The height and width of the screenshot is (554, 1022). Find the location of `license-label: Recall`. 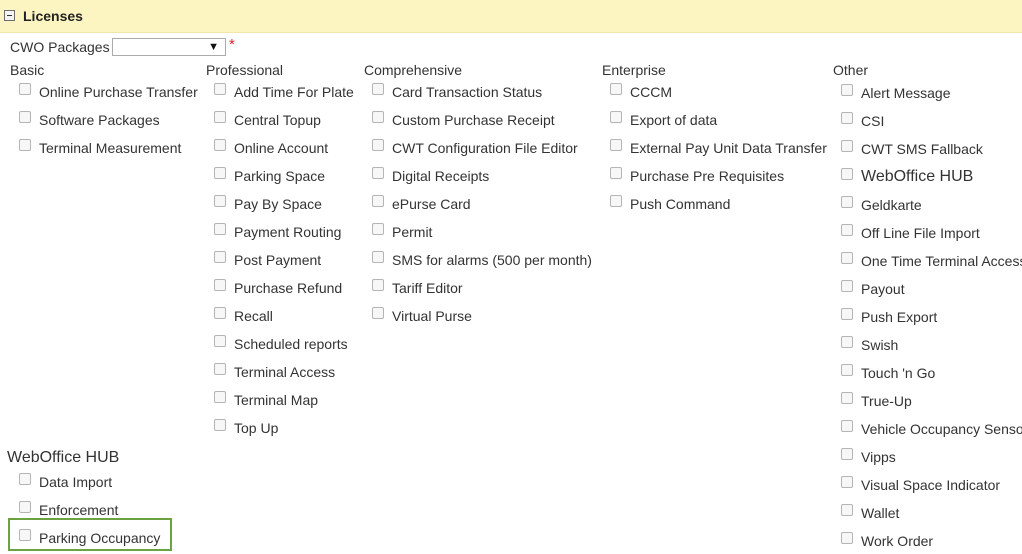

license-label: Recall is located at coordinates (253, 316).